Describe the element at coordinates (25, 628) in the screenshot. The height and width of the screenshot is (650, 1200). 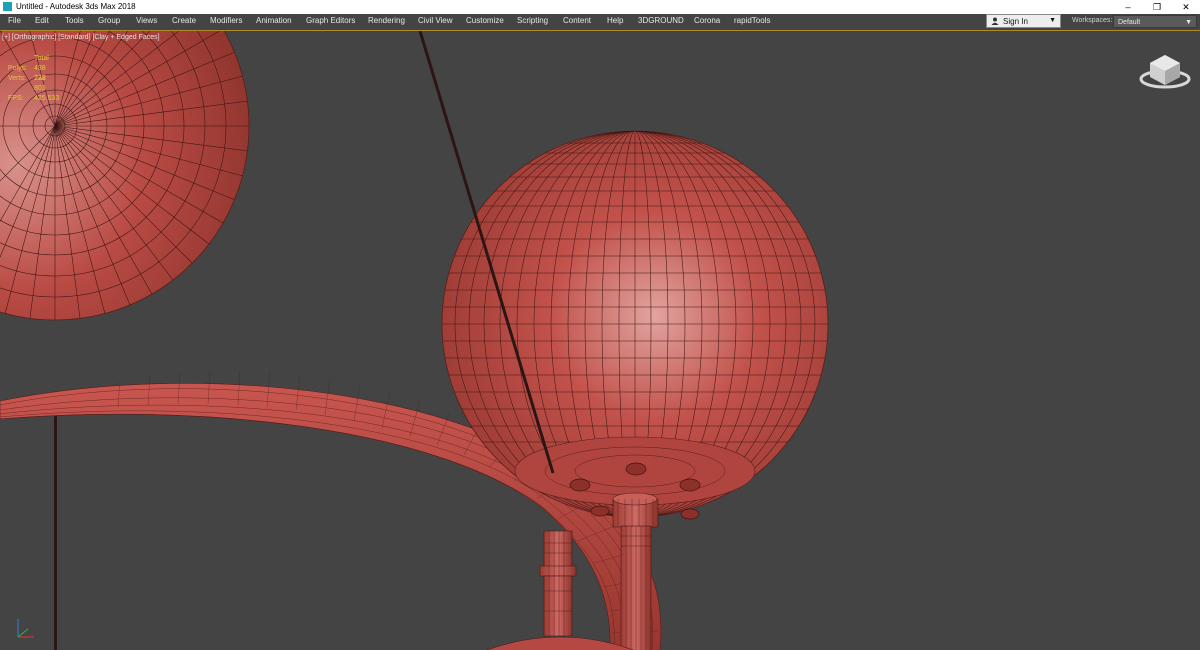
I see `axis-tripod-icon` at that location.